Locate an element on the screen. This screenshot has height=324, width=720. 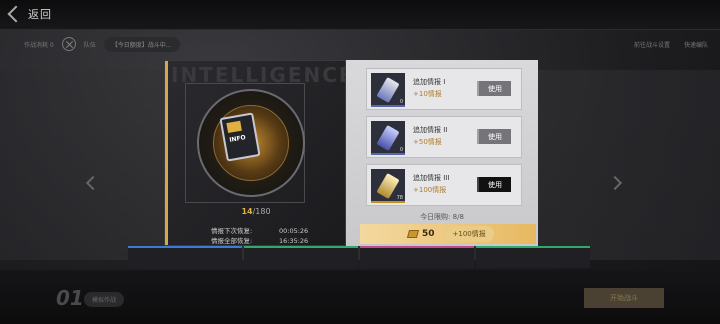
back-label: 返回 is located at coordinates (40, 14).